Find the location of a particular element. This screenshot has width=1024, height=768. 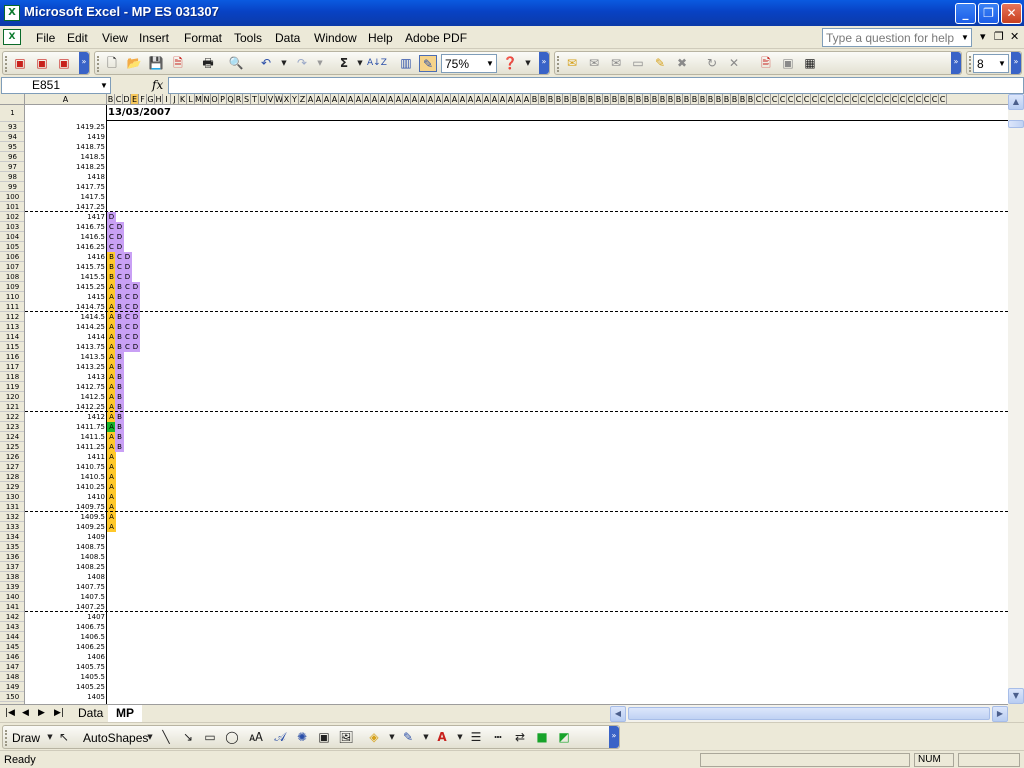

envelope-icon: ✉ is located at coordinates (572, 63).